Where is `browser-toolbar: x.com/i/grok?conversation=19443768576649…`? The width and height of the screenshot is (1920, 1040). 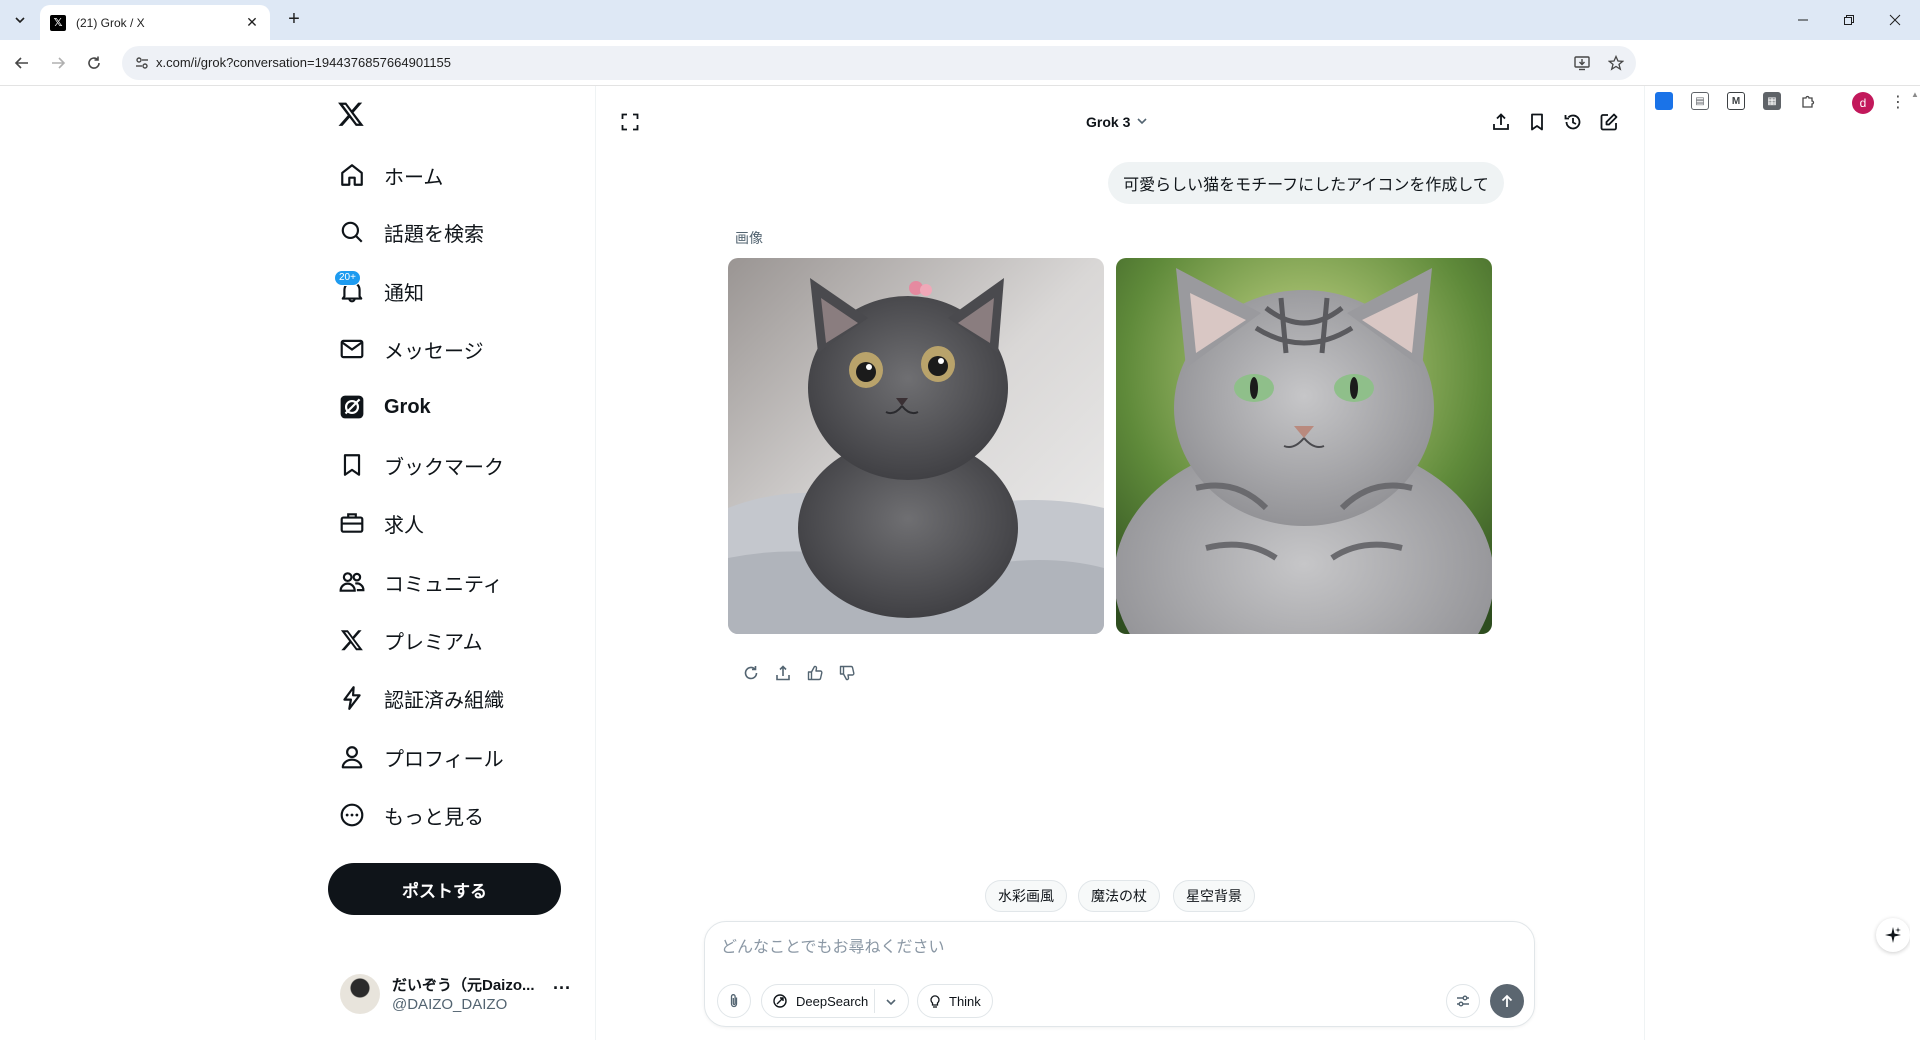 browser-toolbar: x.com/i/grok?conversation=19443768576649… is located at coordinates (960, 63).